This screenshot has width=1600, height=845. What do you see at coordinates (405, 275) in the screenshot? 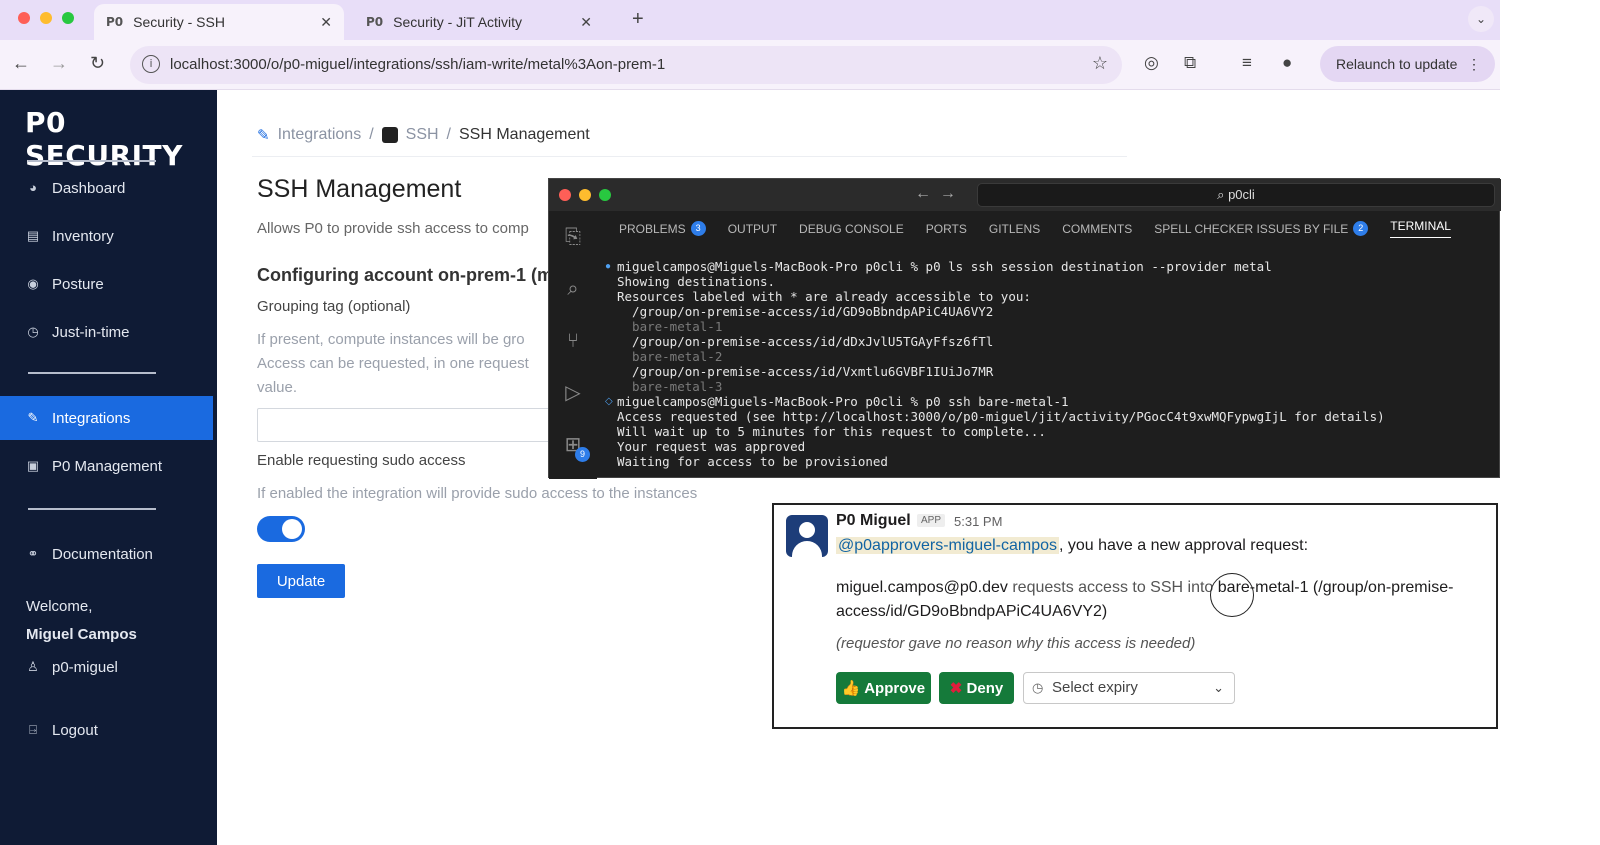
I see `config-title: Configuring account on-prem-1 (m` at bounding box center [405, 275].